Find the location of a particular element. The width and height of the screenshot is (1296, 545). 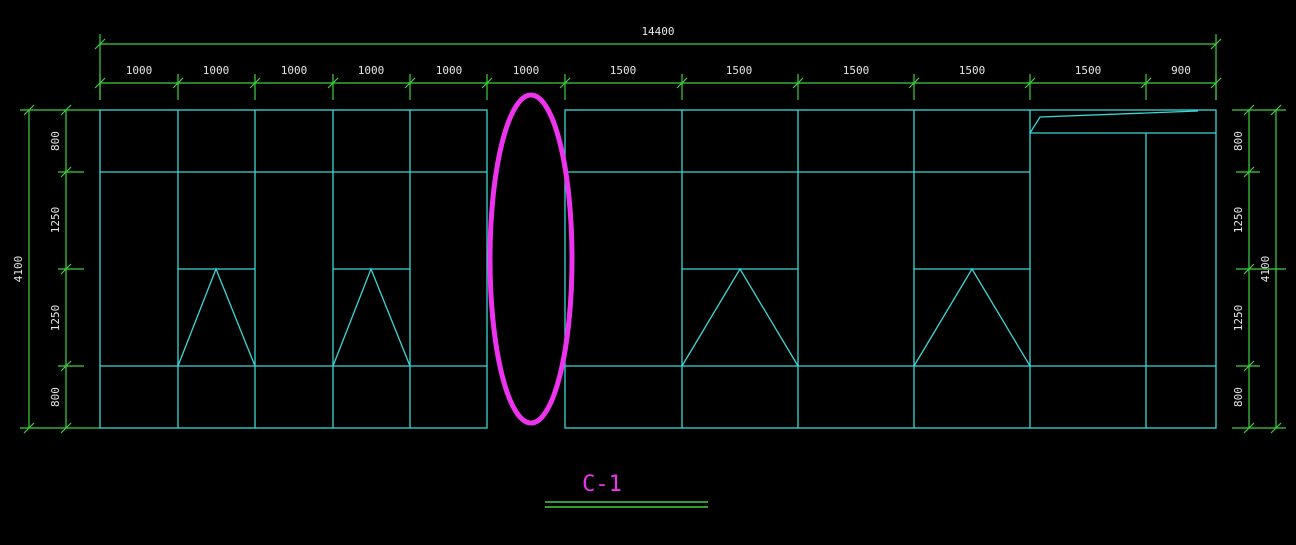

highlight-ellipse-annotation is located at coordinates (531, 259).